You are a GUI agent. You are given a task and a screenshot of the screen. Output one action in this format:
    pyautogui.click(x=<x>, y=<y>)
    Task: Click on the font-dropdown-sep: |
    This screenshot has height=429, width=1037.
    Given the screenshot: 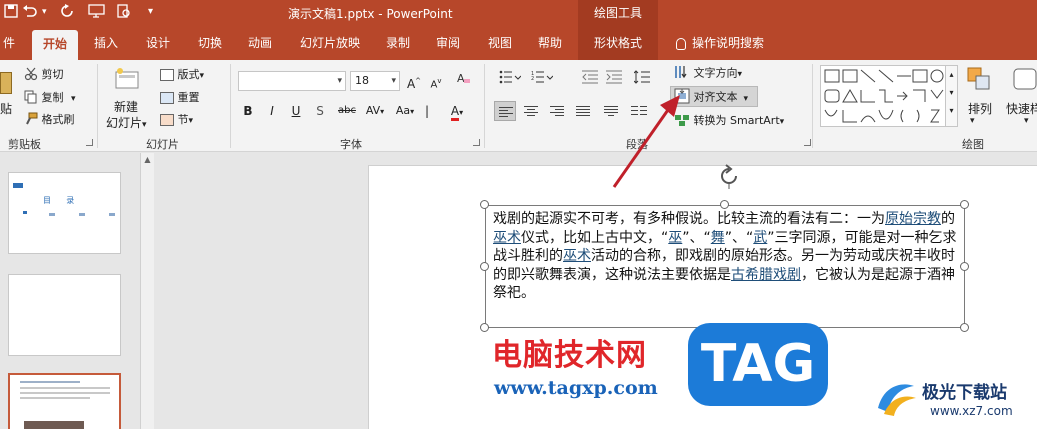 What is the action you would take?
    pyautogui.click(x=427, y=111)
    